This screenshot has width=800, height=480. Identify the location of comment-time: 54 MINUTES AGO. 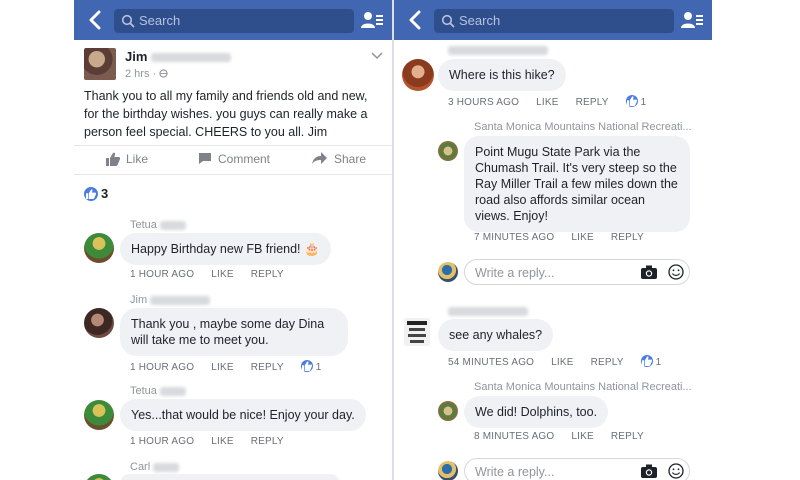
(491, 362).